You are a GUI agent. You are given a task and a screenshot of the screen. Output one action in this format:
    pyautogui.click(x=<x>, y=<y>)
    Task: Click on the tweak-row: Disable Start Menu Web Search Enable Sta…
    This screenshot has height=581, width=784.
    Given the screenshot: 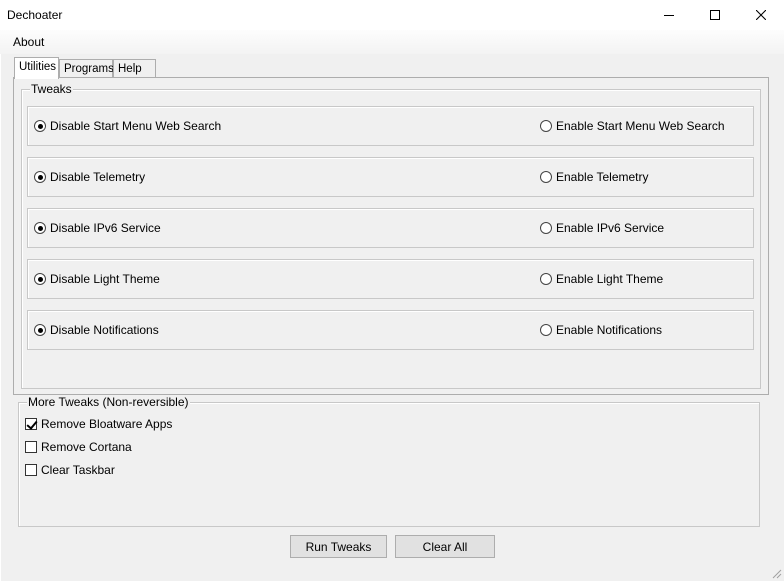 What is the action you would take?
    pyautogui.click(x=390, y=126)
    